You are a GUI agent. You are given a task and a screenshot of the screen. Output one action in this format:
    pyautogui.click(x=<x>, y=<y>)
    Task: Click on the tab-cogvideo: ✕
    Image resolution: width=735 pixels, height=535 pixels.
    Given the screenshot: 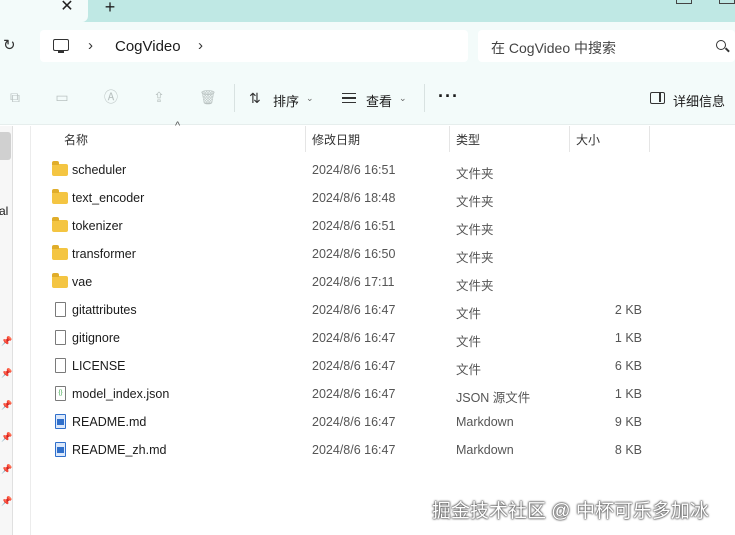 What is the action you would take?
    pyautogui.click(x=44, y=11)
    